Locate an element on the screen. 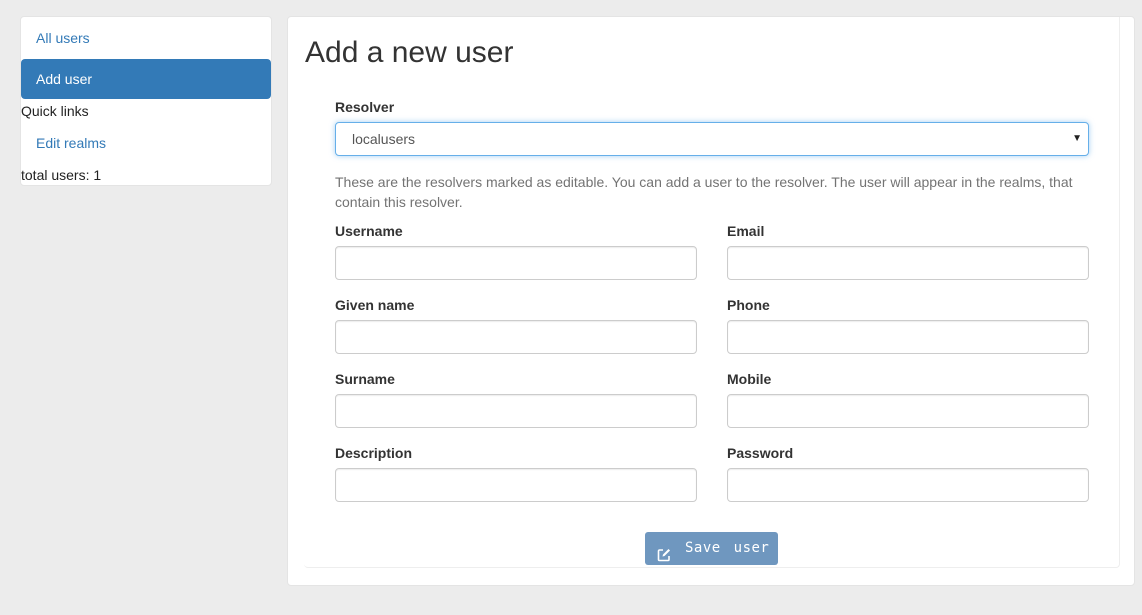  password-input is located at coordinates (908, 485).